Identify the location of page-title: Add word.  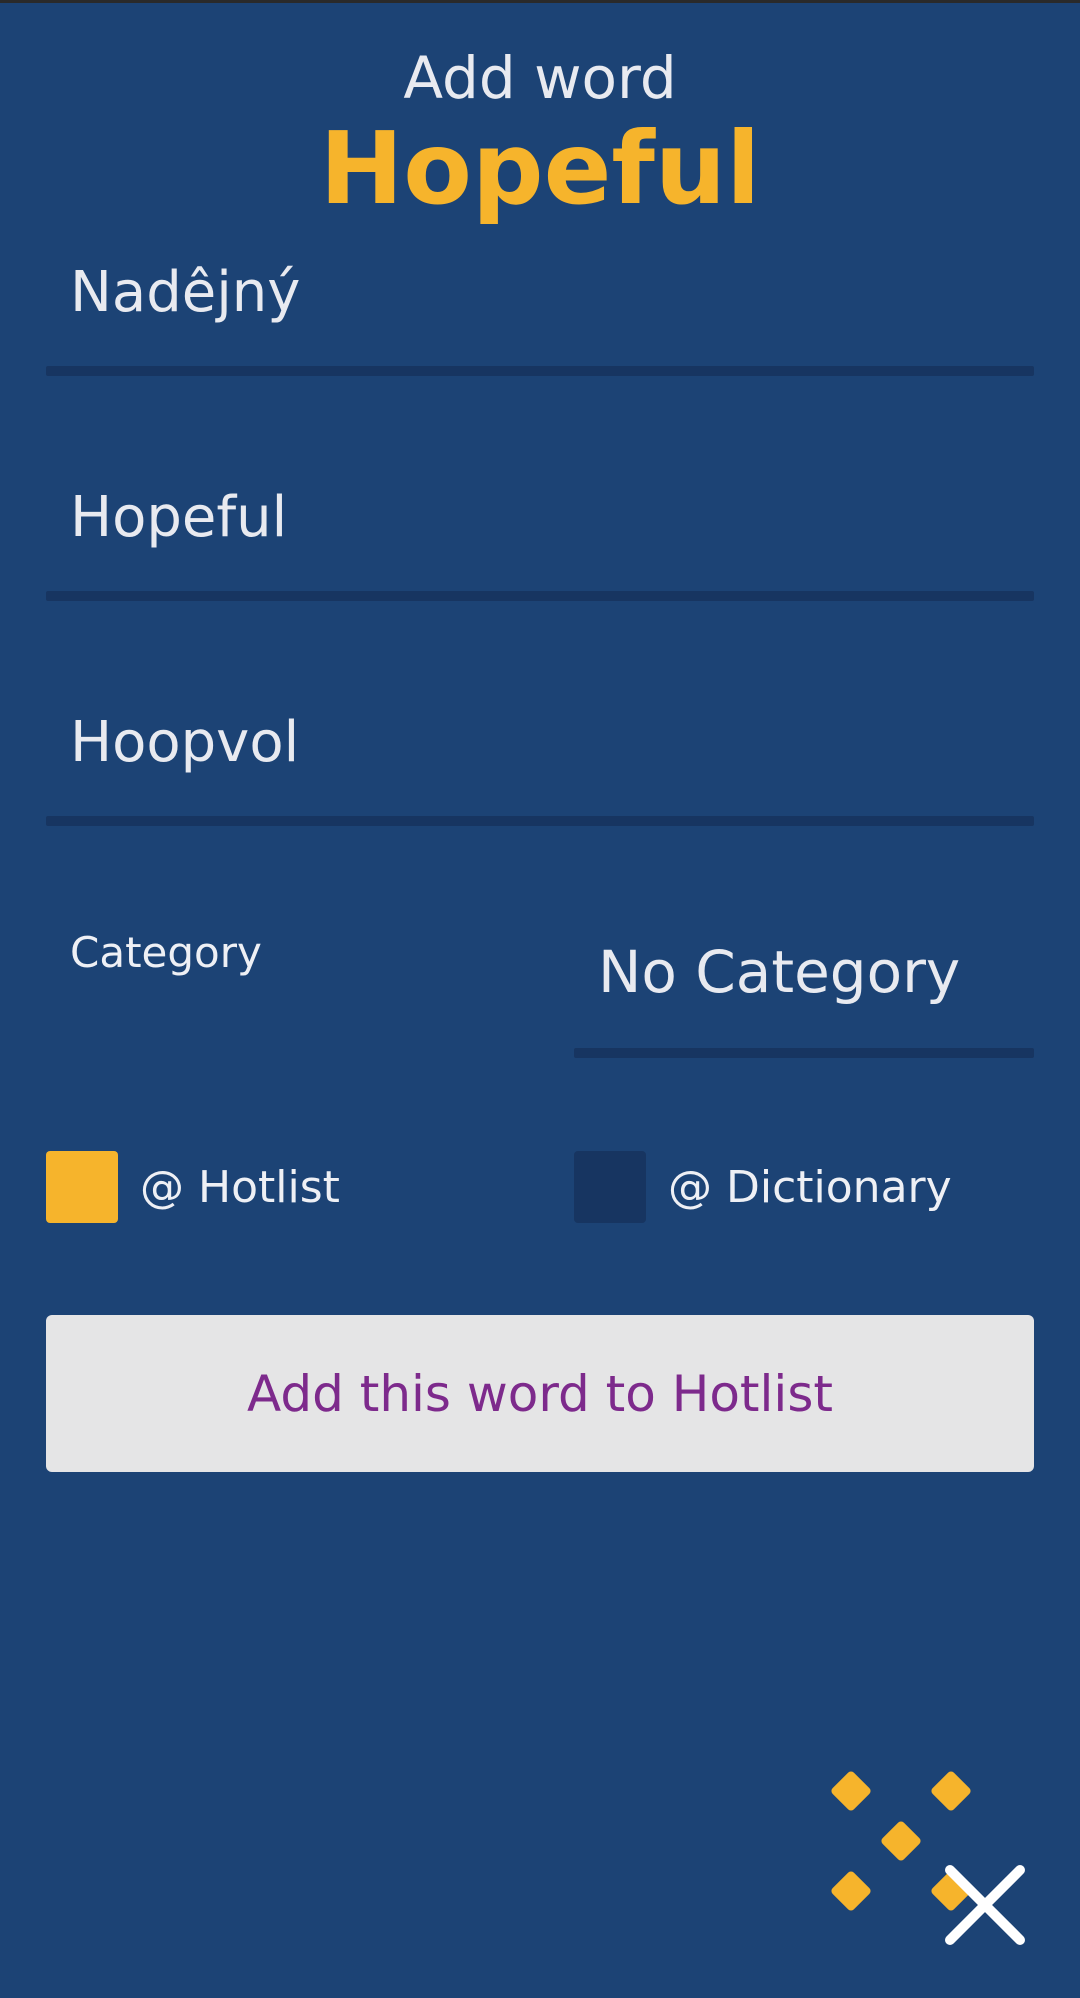
(540, 78).